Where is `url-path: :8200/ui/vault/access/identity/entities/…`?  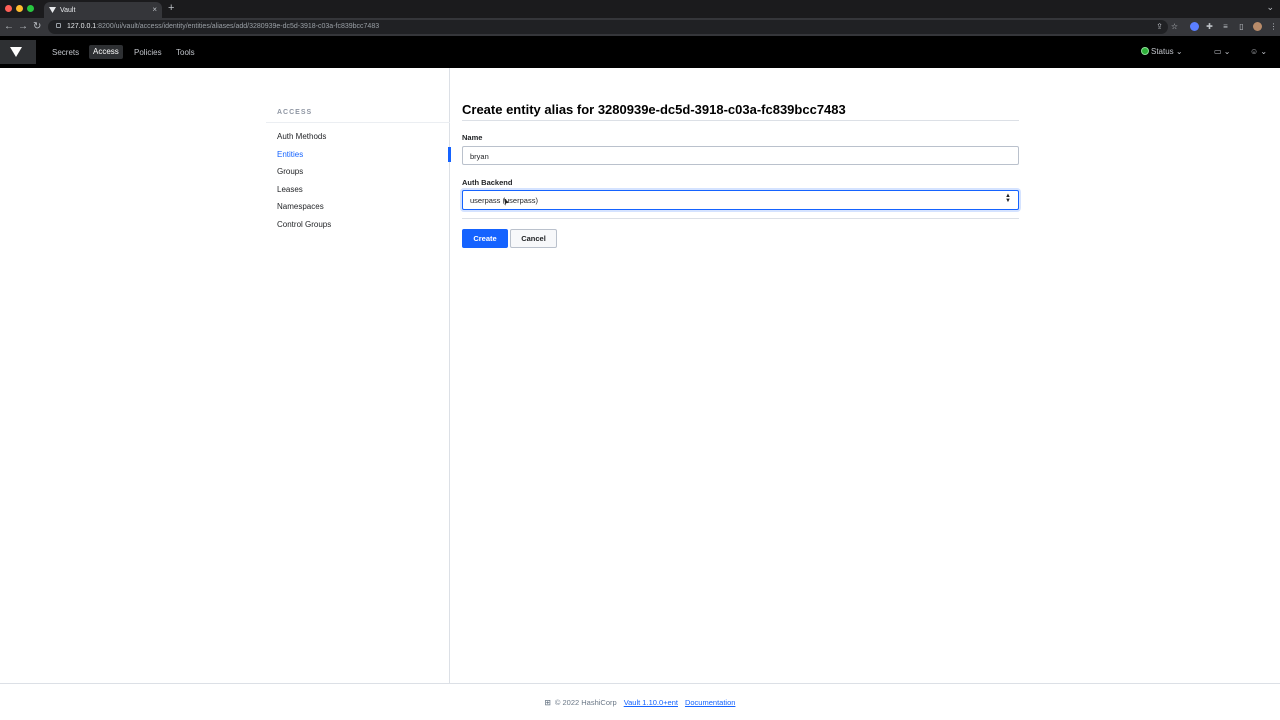
url-path: :8200/ui/vault/access/identity/entities/… is located at coordinates (238, 26).